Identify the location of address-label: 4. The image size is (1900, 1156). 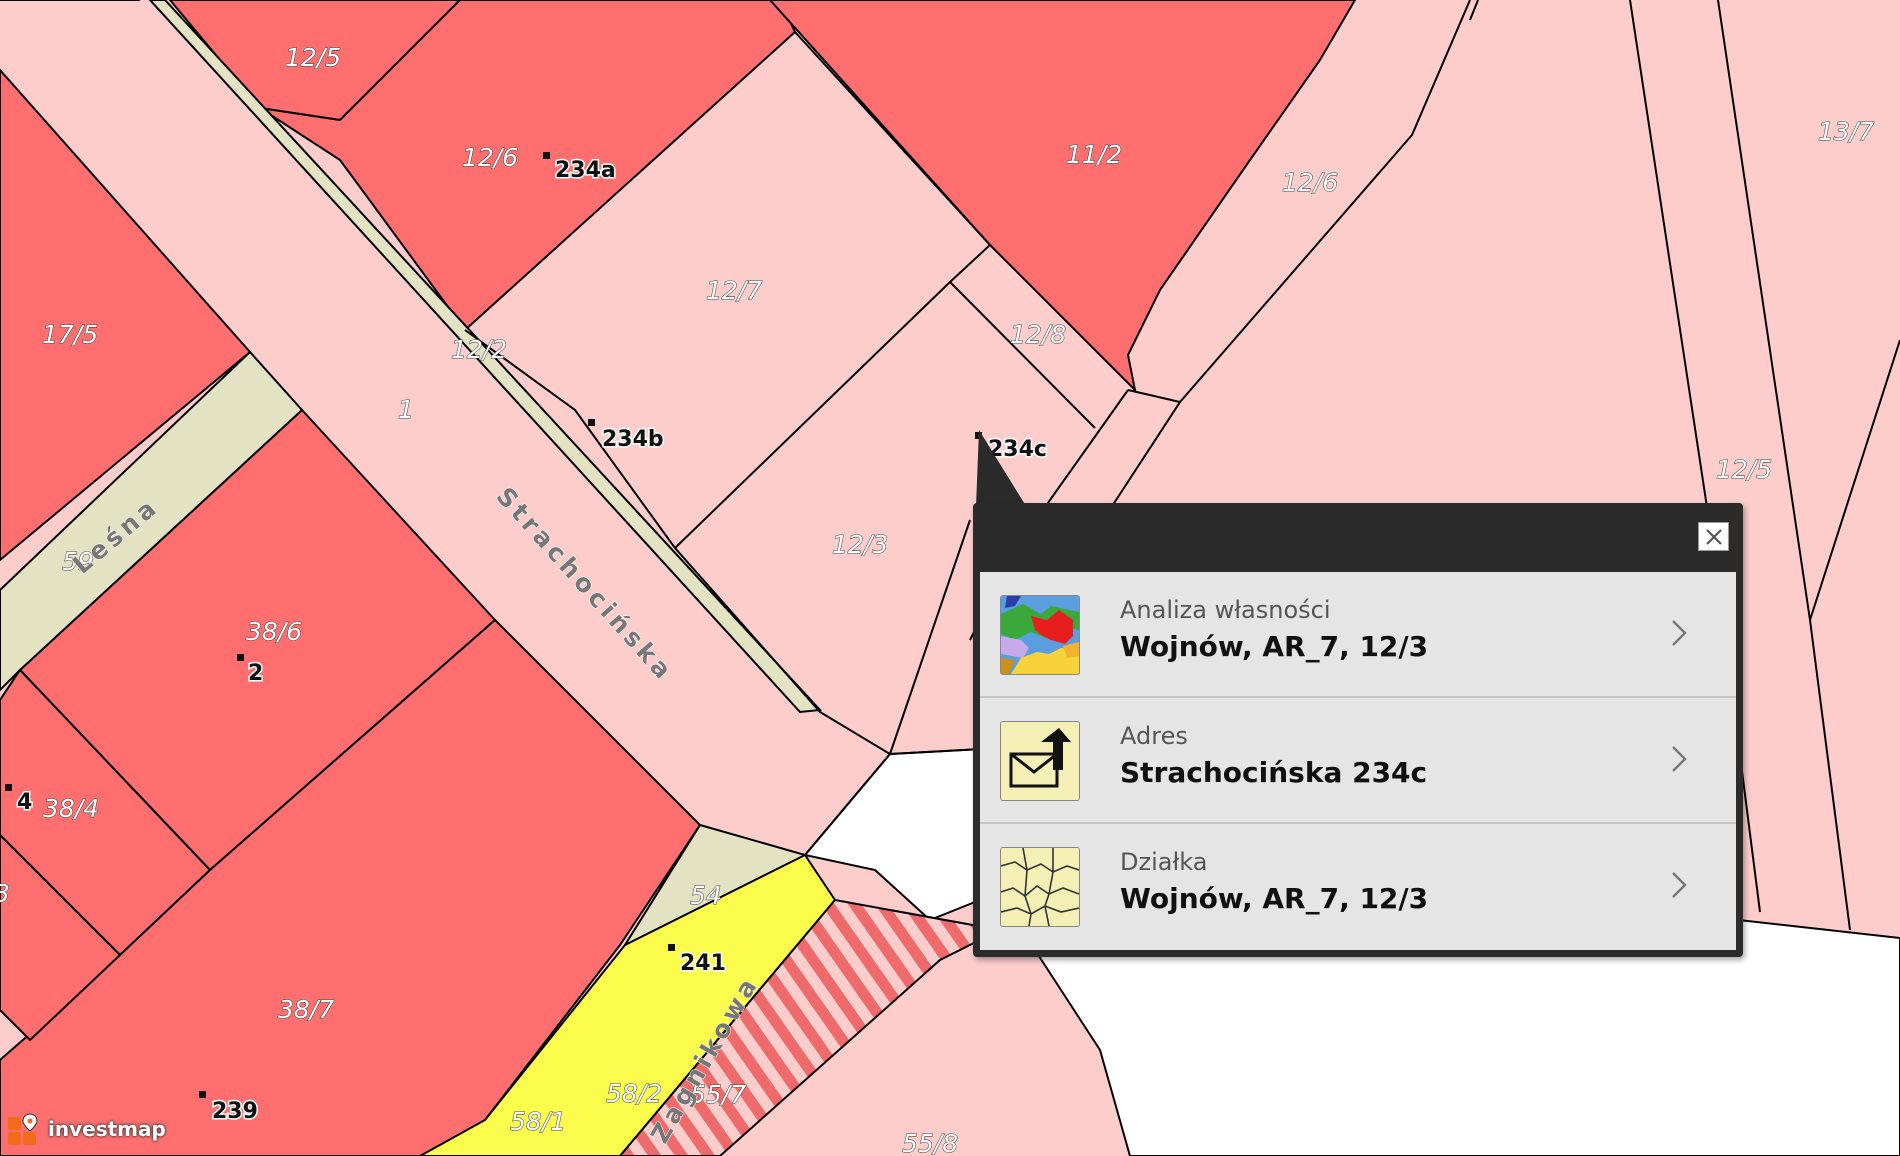
(24, 802).